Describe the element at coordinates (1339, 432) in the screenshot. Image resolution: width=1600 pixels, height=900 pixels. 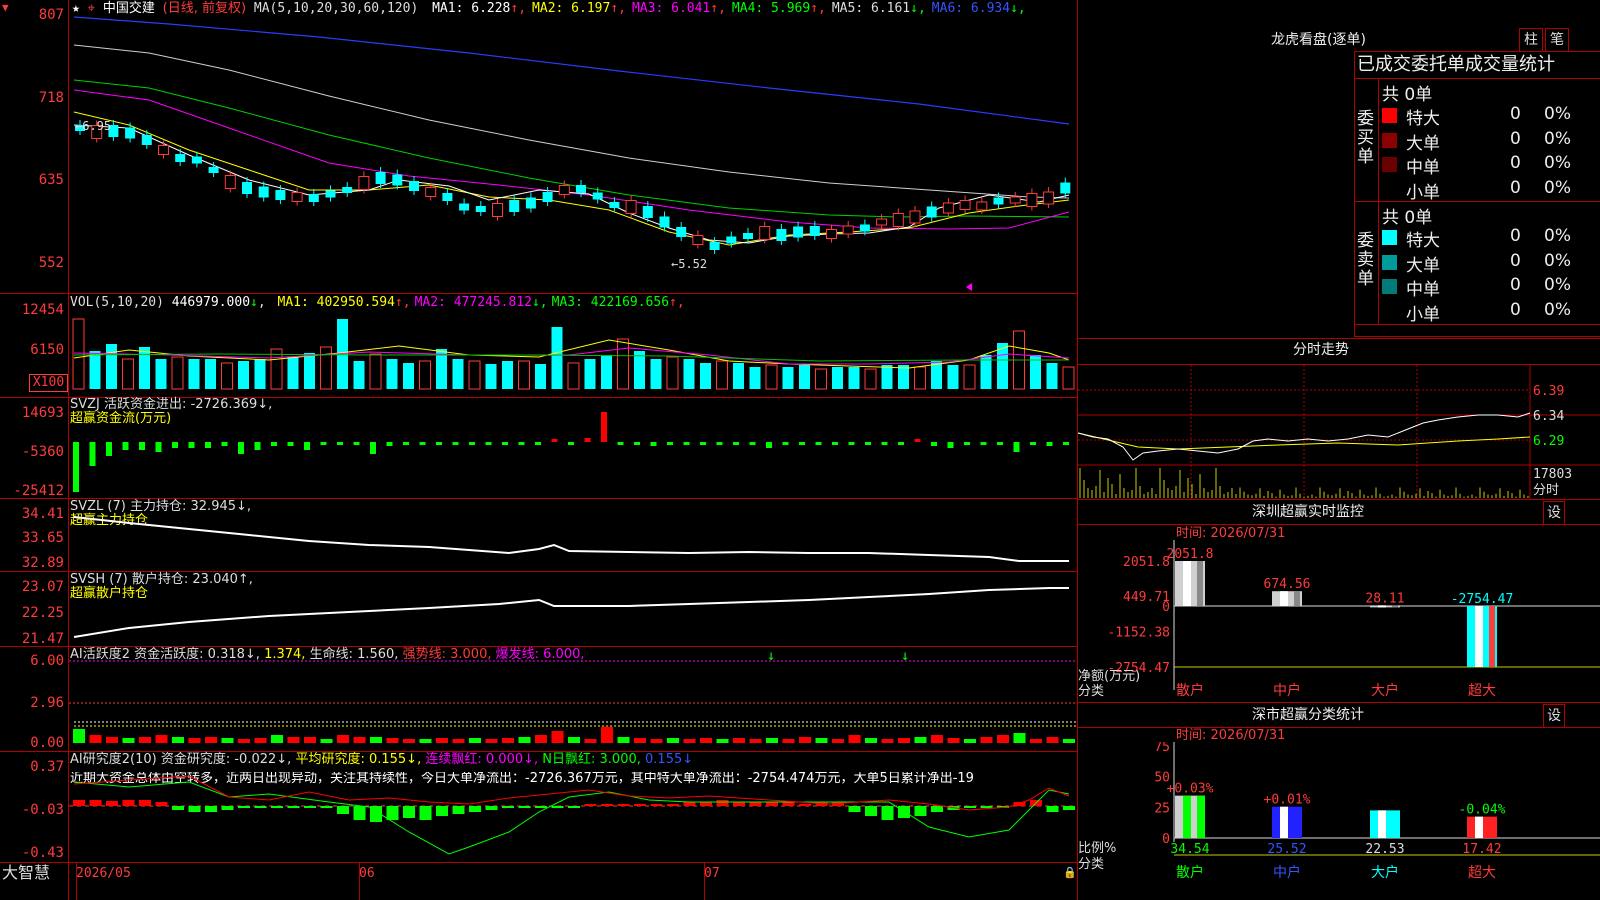
I see `intraday-chart: 6.39 6.34 6.29 17803 分时` at that location.